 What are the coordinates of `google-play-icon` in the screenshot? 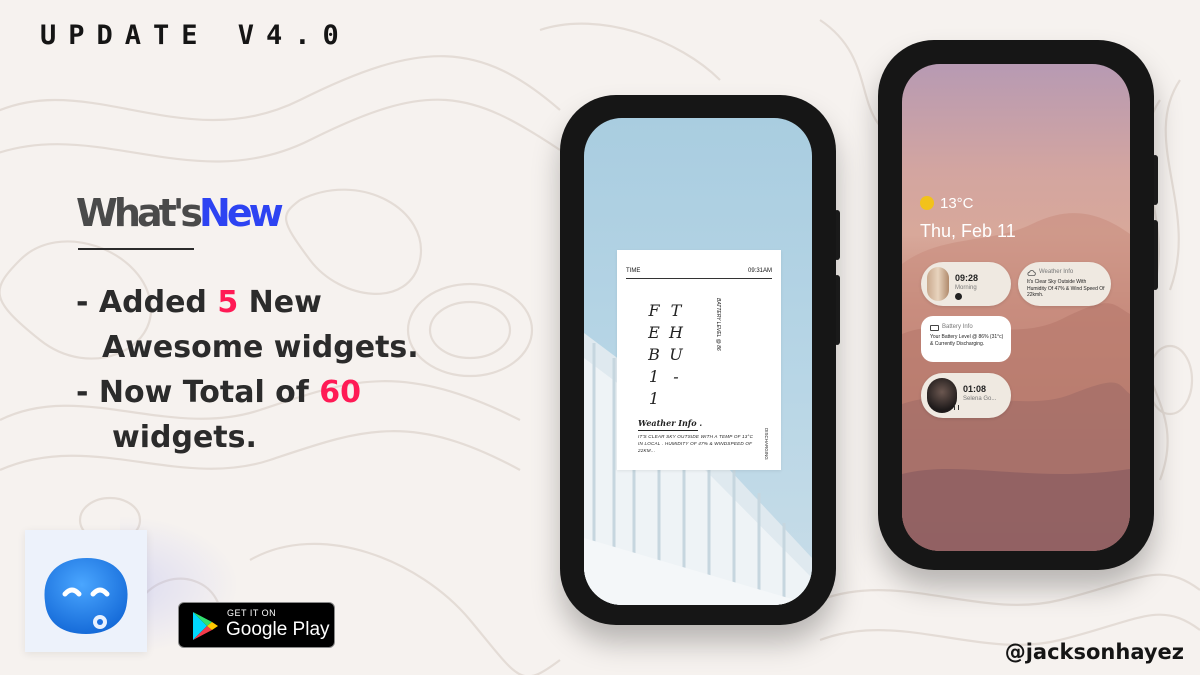 It's located at (205, 626).